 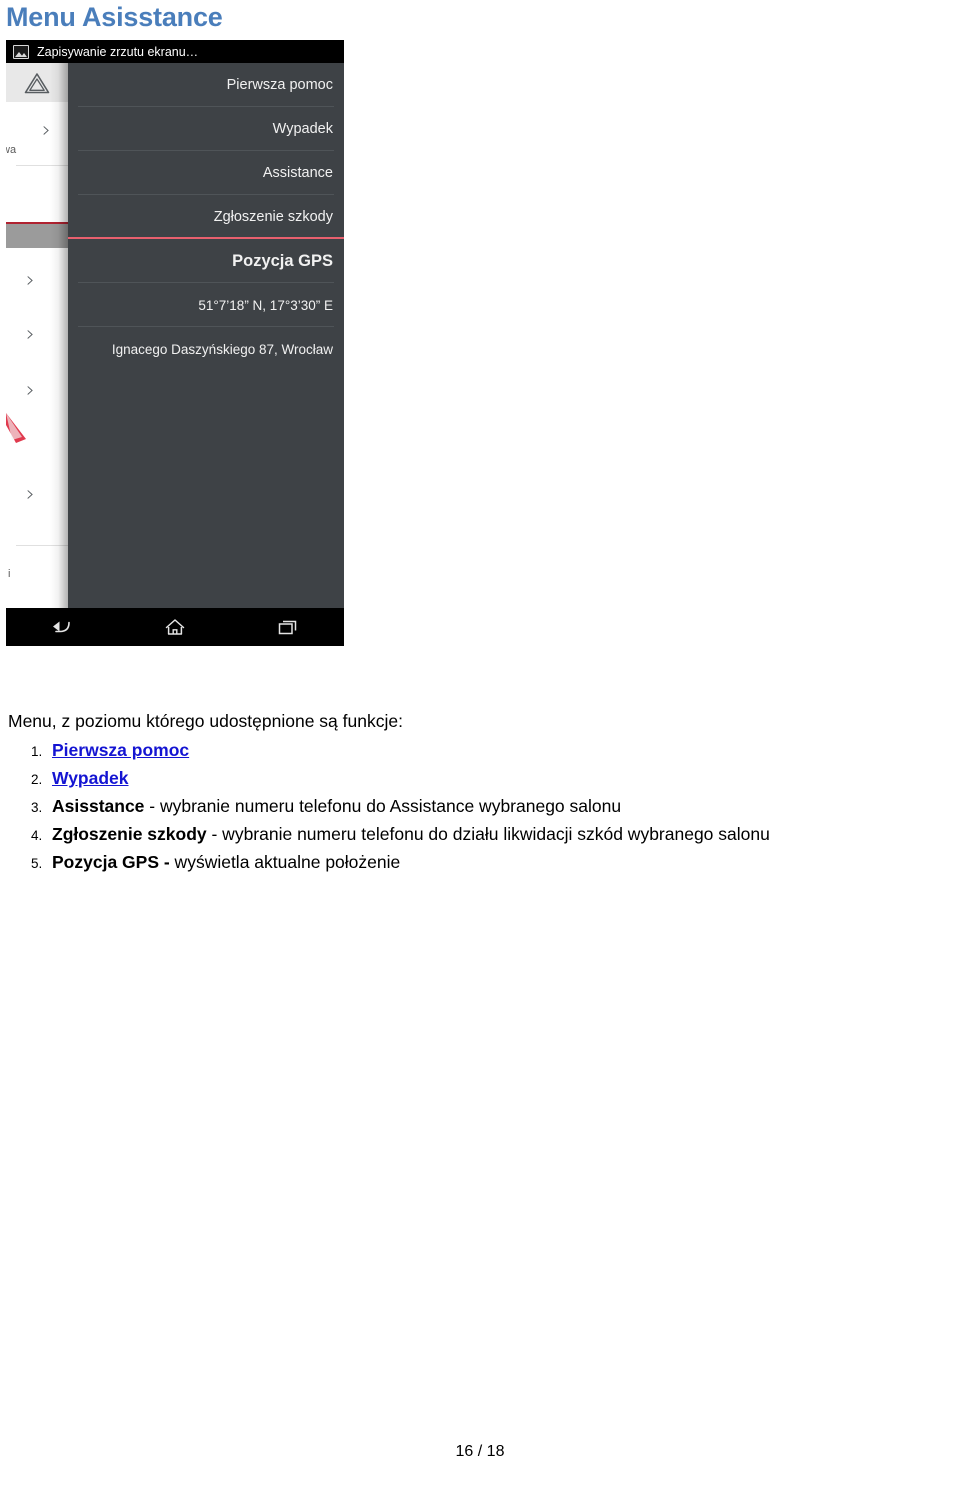 I want to click on background-gray-band, so click(x=37, y=236).